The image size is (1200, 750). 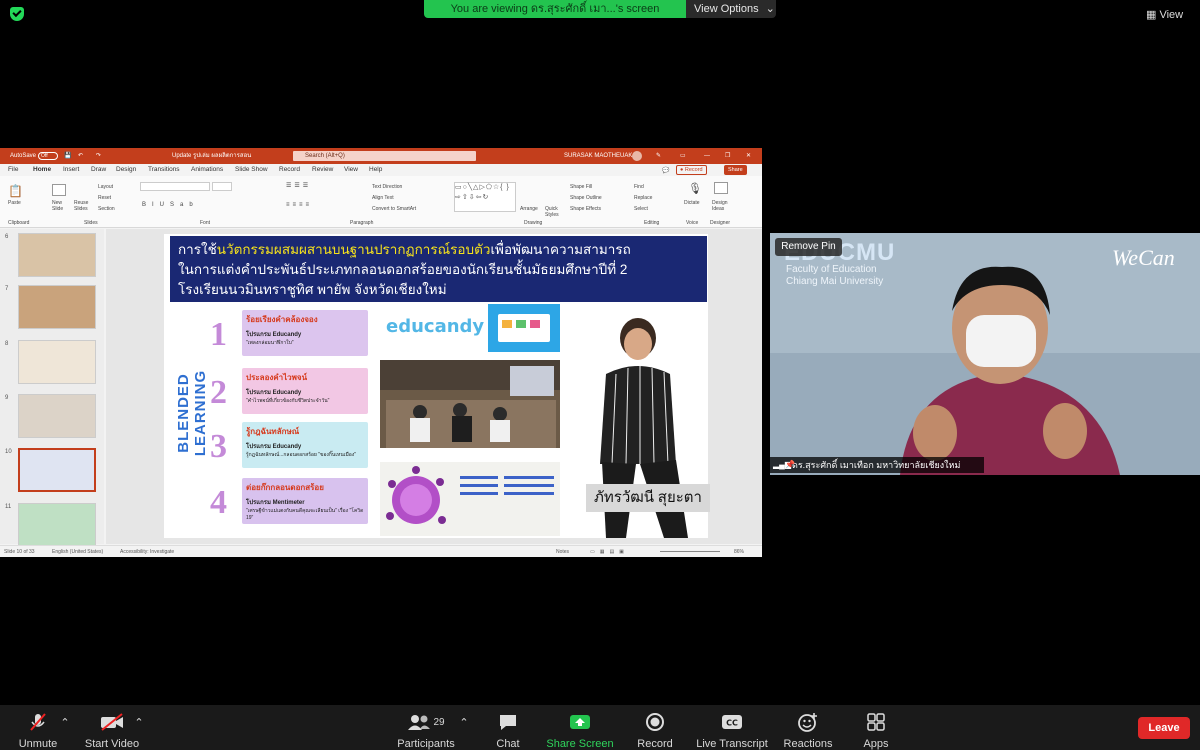 What do you see at coordinates (580, 727) in the screenshot?
I see `share-screen-button: Share Screen` at bounding box center [580, 727].